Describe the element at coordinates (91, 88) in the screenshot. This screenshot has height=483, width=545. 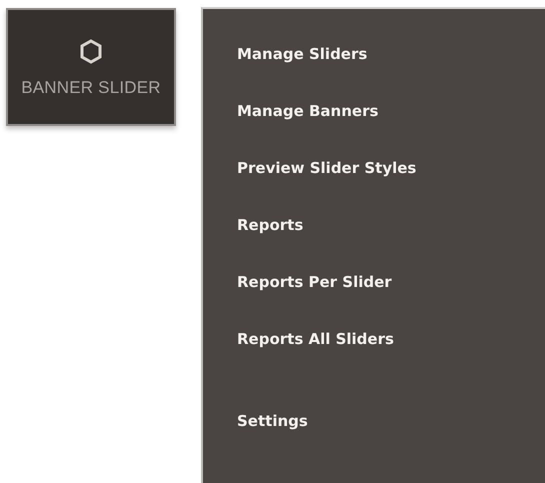
I see `tile-label: BANNER SLIDER` at that location.